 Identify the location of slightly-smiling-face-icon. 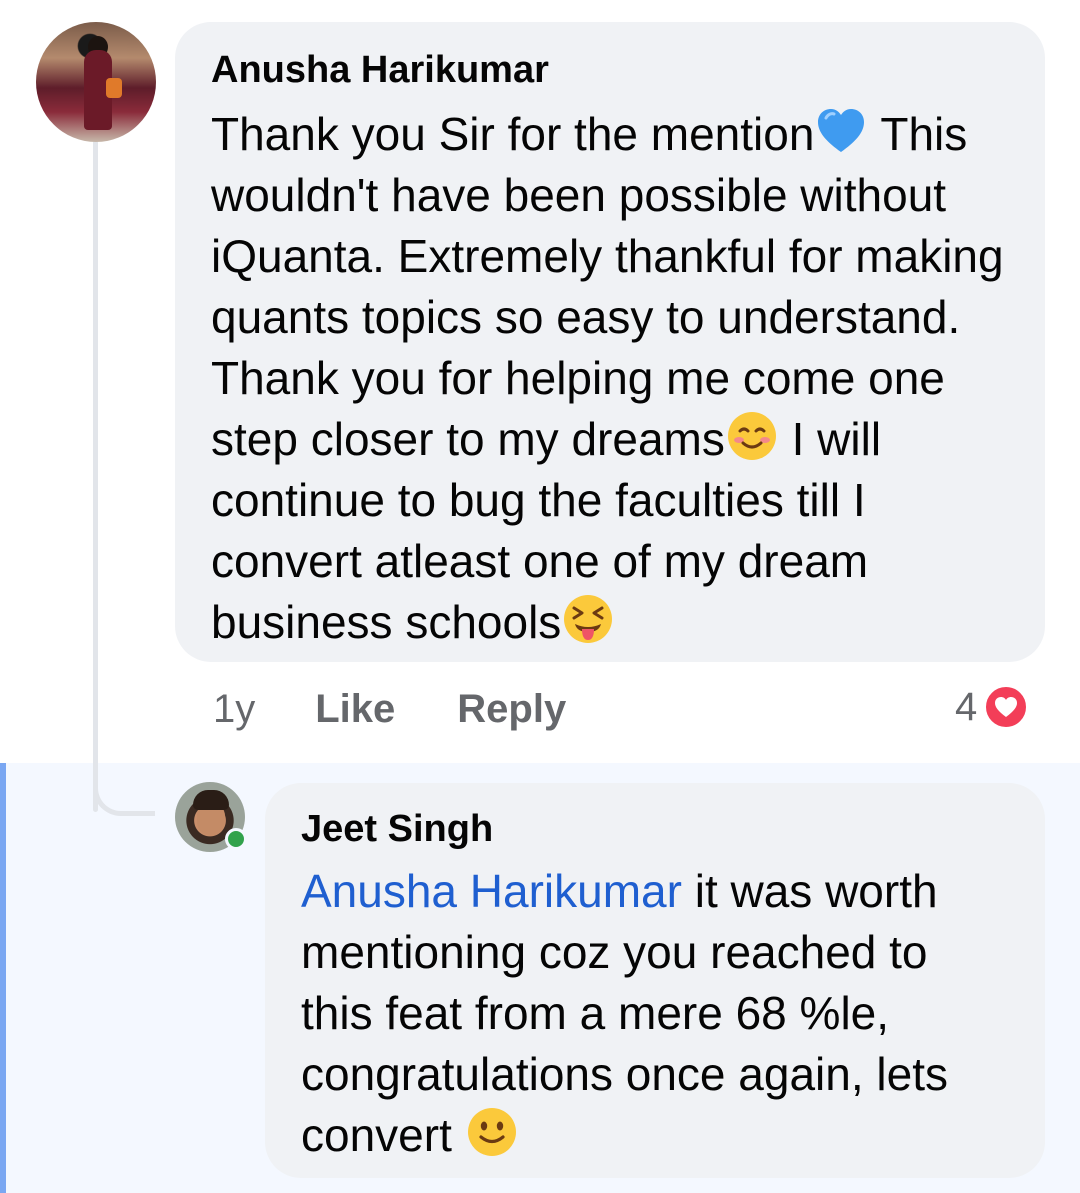
(492, 1132).